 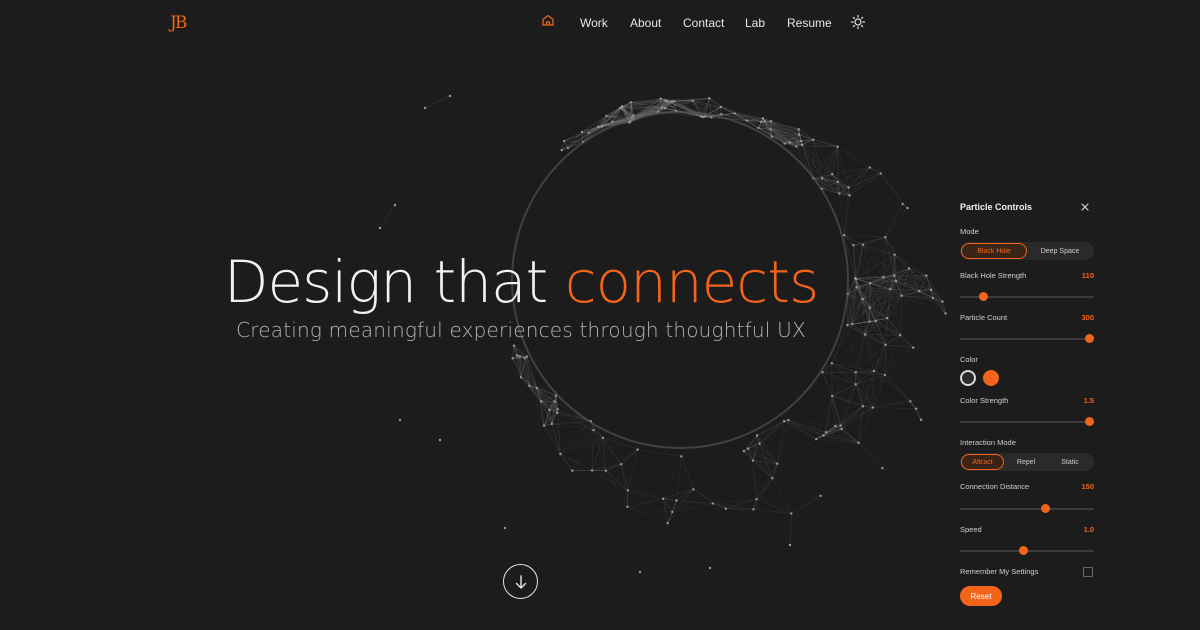 I want to click on particle-count-slider, so click(x=1027, y=338).